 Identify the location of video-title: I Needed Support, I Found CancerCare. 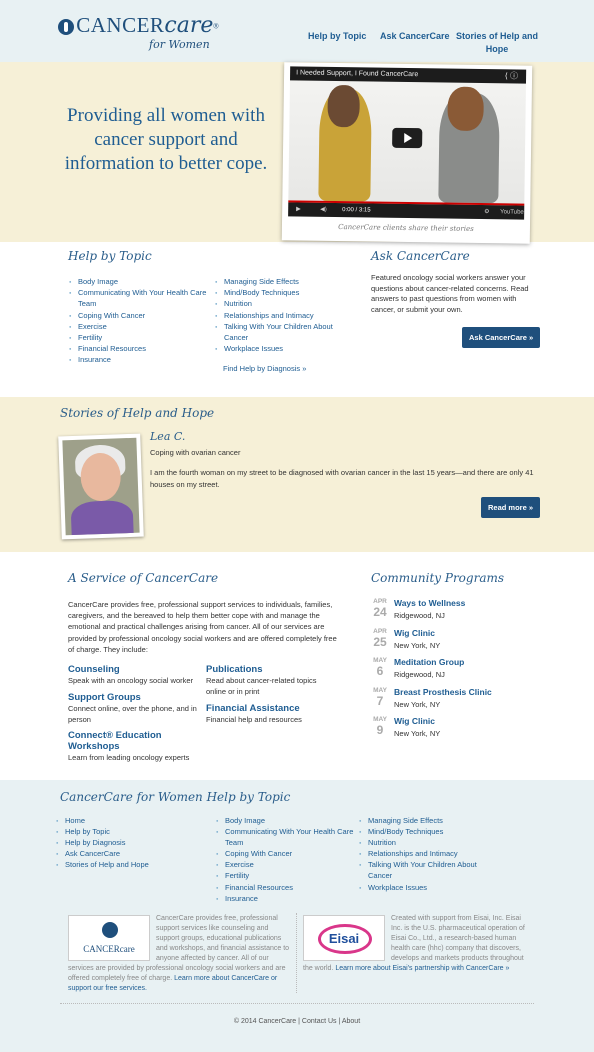
(357, 74).